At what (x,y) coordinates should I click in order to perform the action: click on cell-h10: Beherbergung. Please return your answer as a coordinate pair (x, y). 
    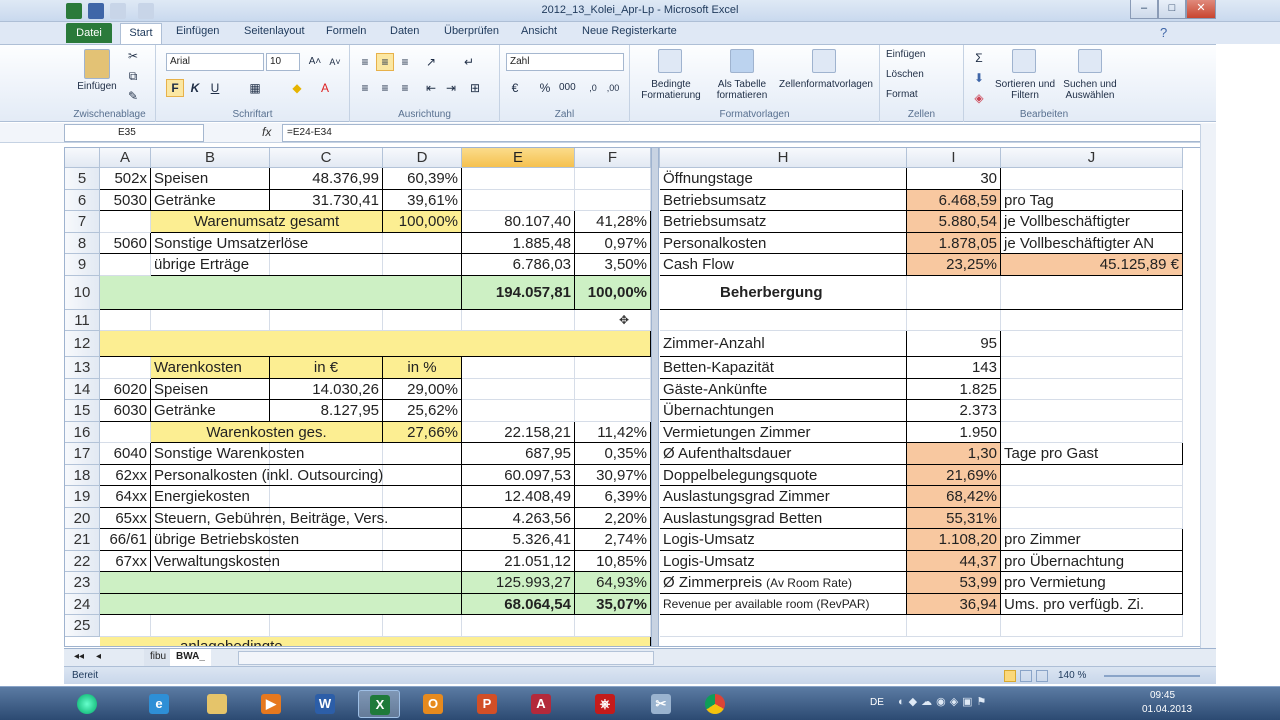
    Looking at the image, I should click on (921, 292).